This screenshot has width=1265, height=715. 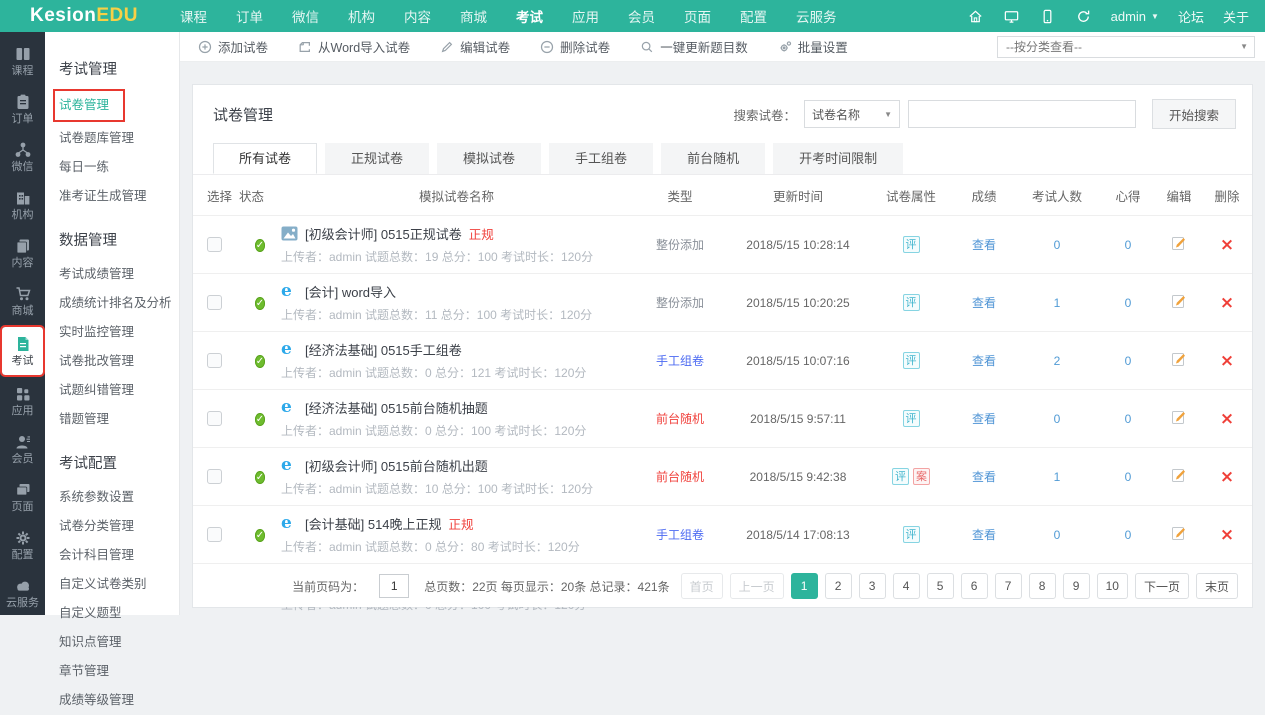 I want to click on sidebar-item-paper-management: 试卷管理, so click(x=84, y=105).